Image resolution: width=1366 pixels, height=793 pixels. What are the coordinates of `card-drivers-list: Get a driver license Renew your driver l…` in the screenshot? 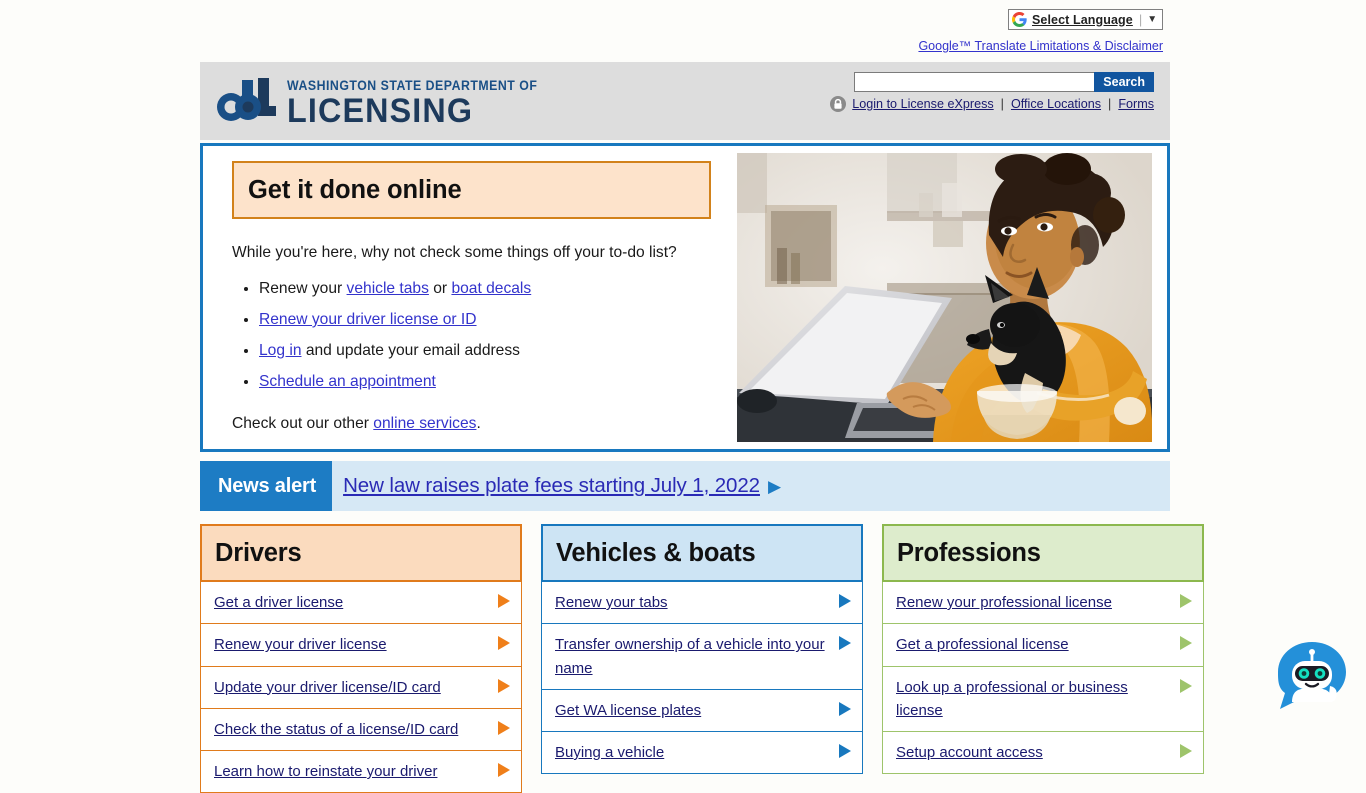 It's located at (361, 687).